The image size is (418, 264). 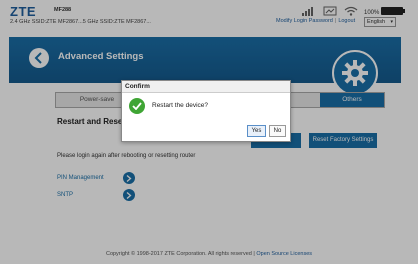 What do you see at coordinates (256, 131) in the screenshot?
I see `yes-button: Yes` at bounding box center [256, 131].